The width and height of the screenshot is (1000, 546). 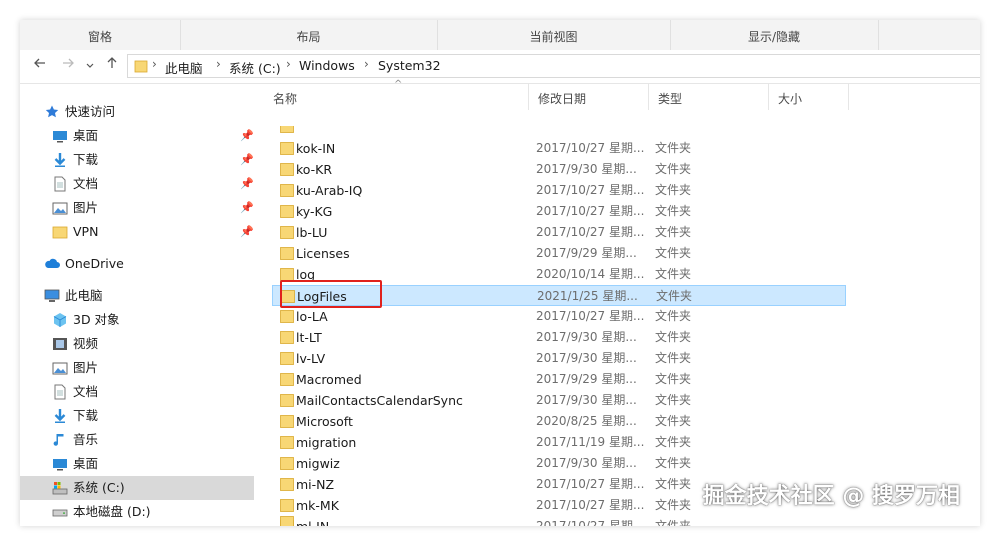 What do you see at coordinates (100, 35) in the screenshot?
I see `ribbon-group-pane: 窗格` at bounding box center [100, 35].